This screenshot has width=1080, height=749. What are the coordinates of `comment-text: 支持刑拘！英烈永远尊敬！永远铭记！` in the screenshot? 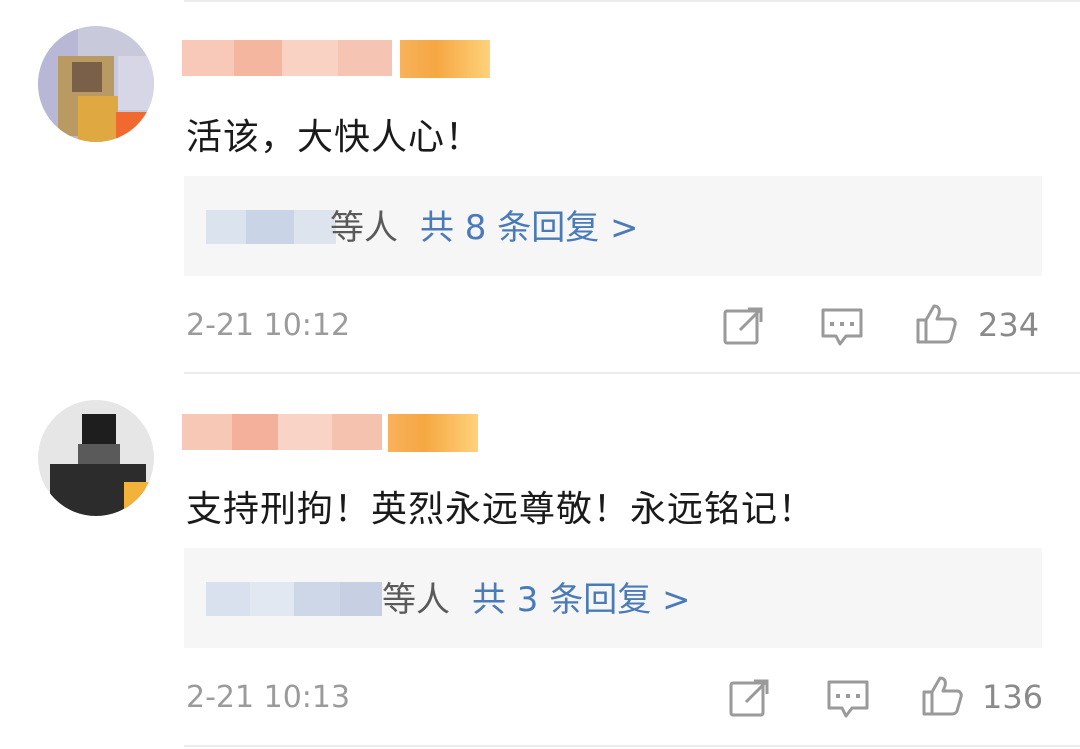 It's located at (501, 509).